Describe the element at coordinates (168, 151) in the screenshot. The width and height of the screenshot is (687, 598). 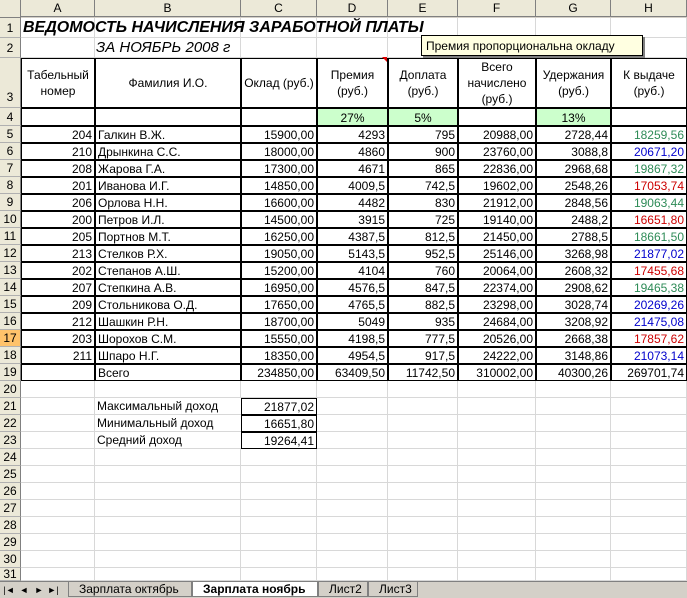
I see `cell-name: Дрынкина С.С.` at that location.